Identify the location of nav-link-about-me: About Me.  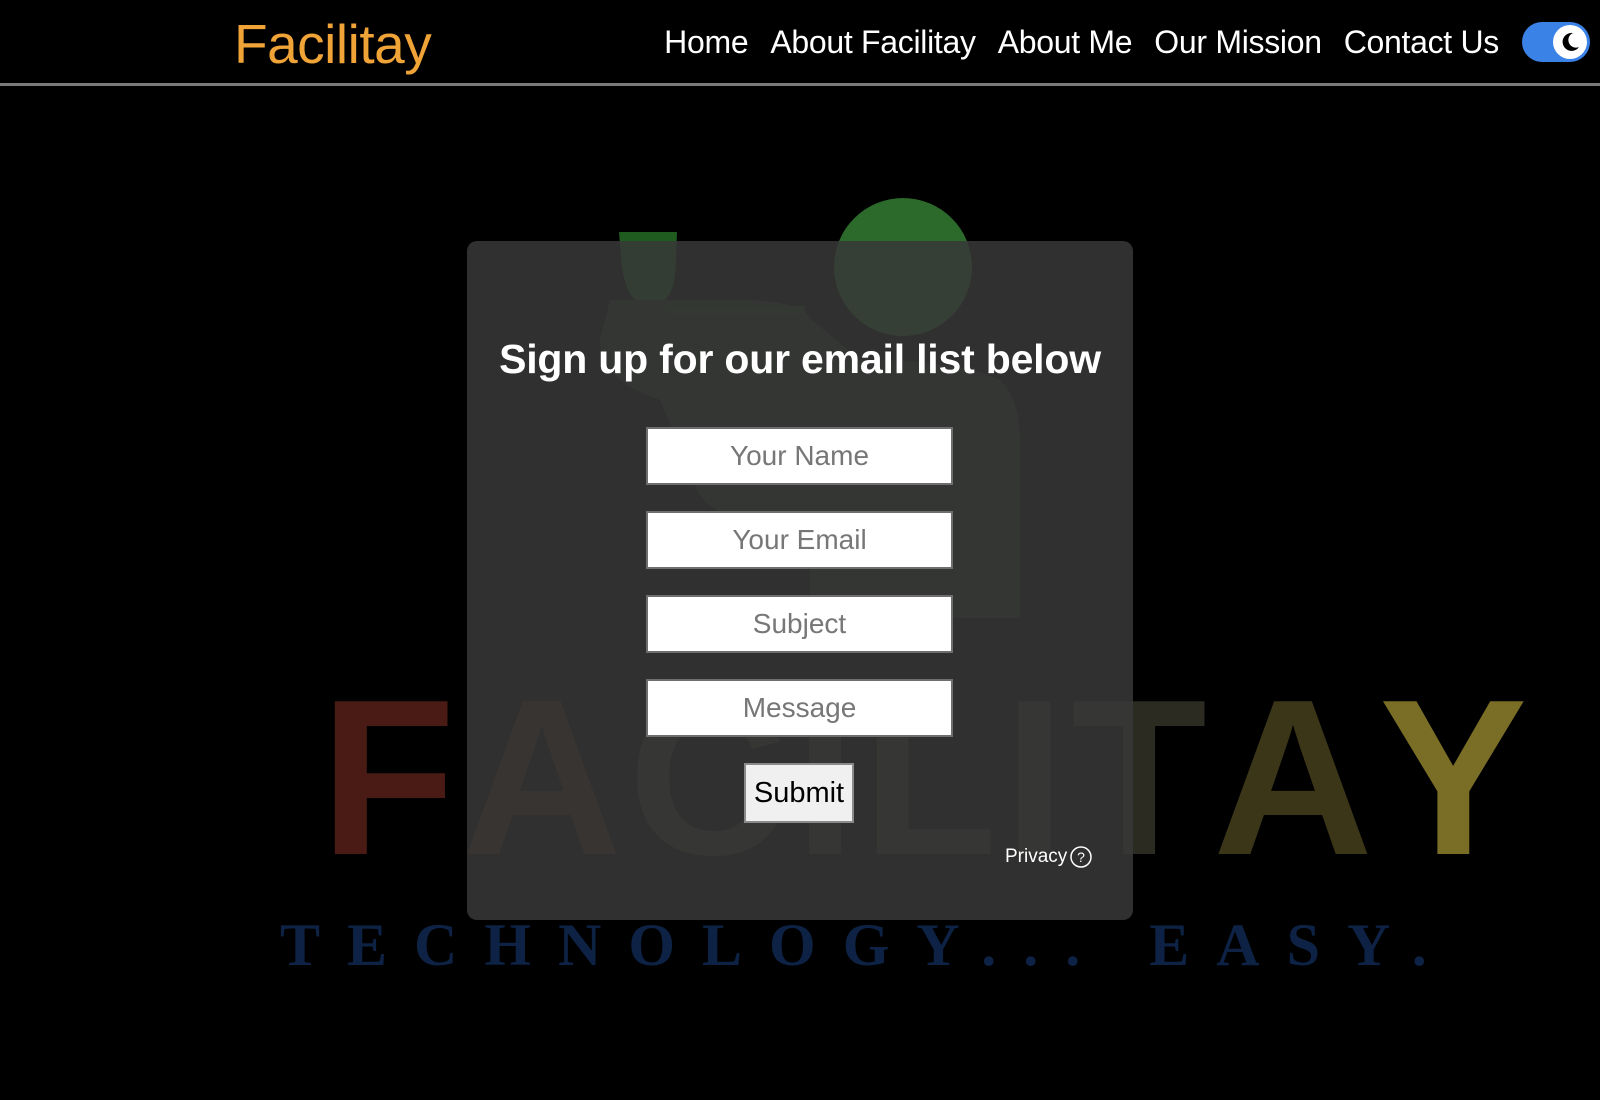
(1065, 42).